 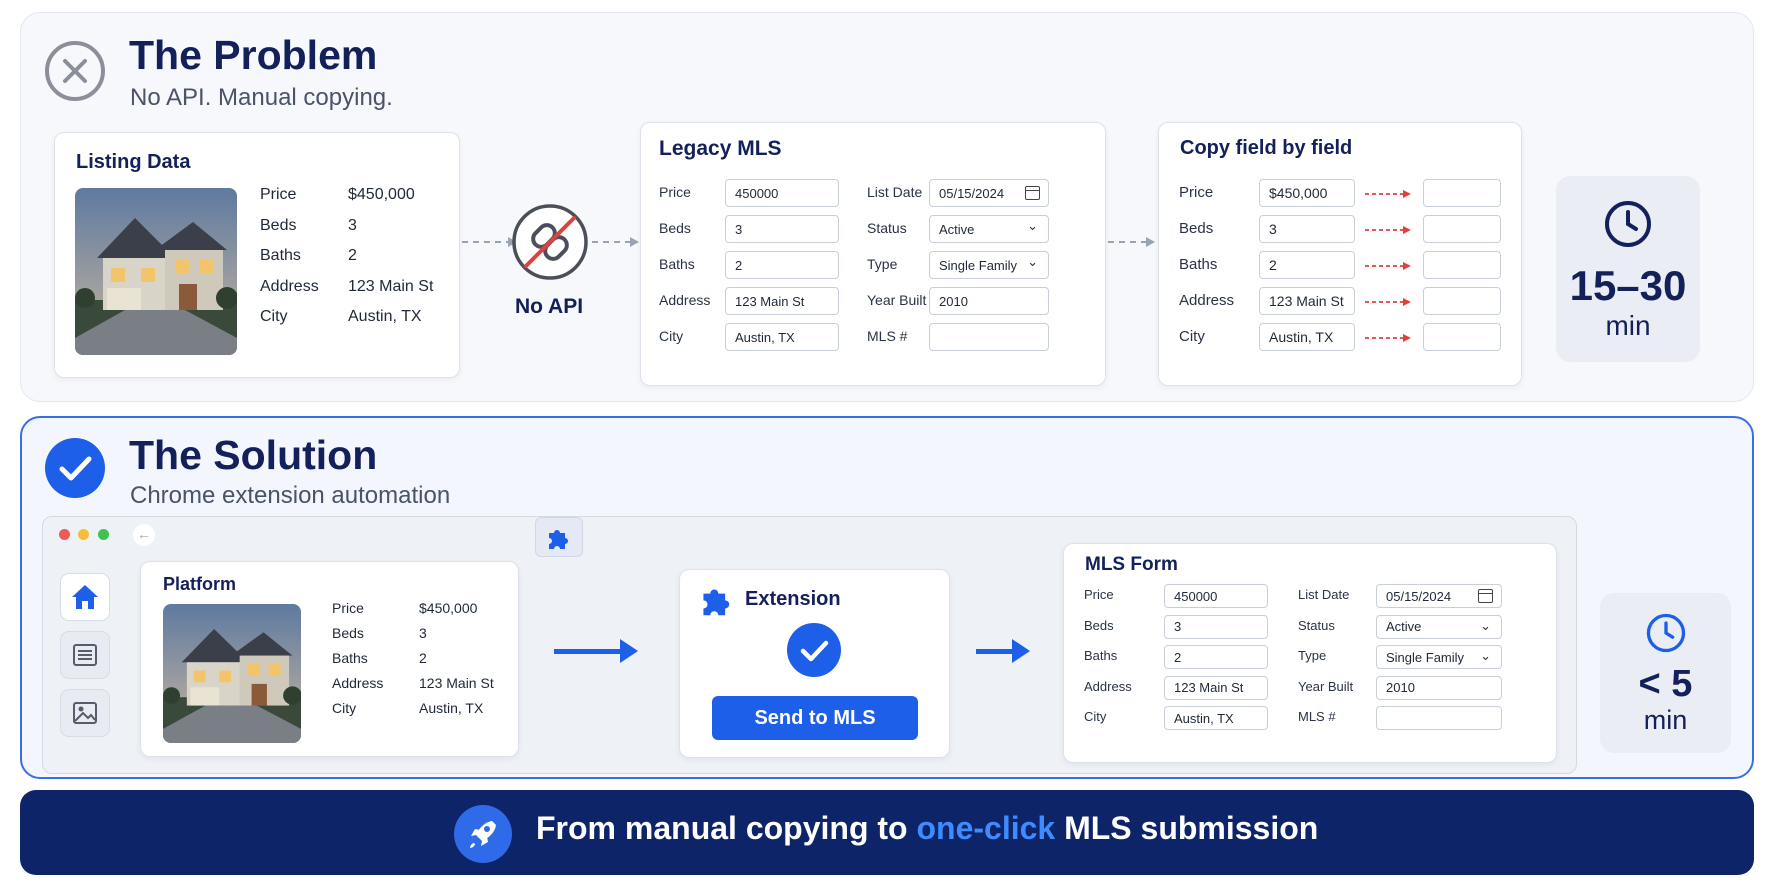 I want to click on window-minimize-dot, so click(x=83, y=534).